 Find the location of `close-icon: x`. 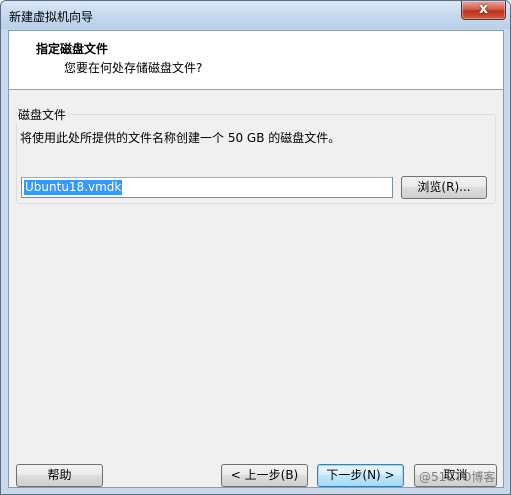

close-icon: x is located at coordinates (483, 9).